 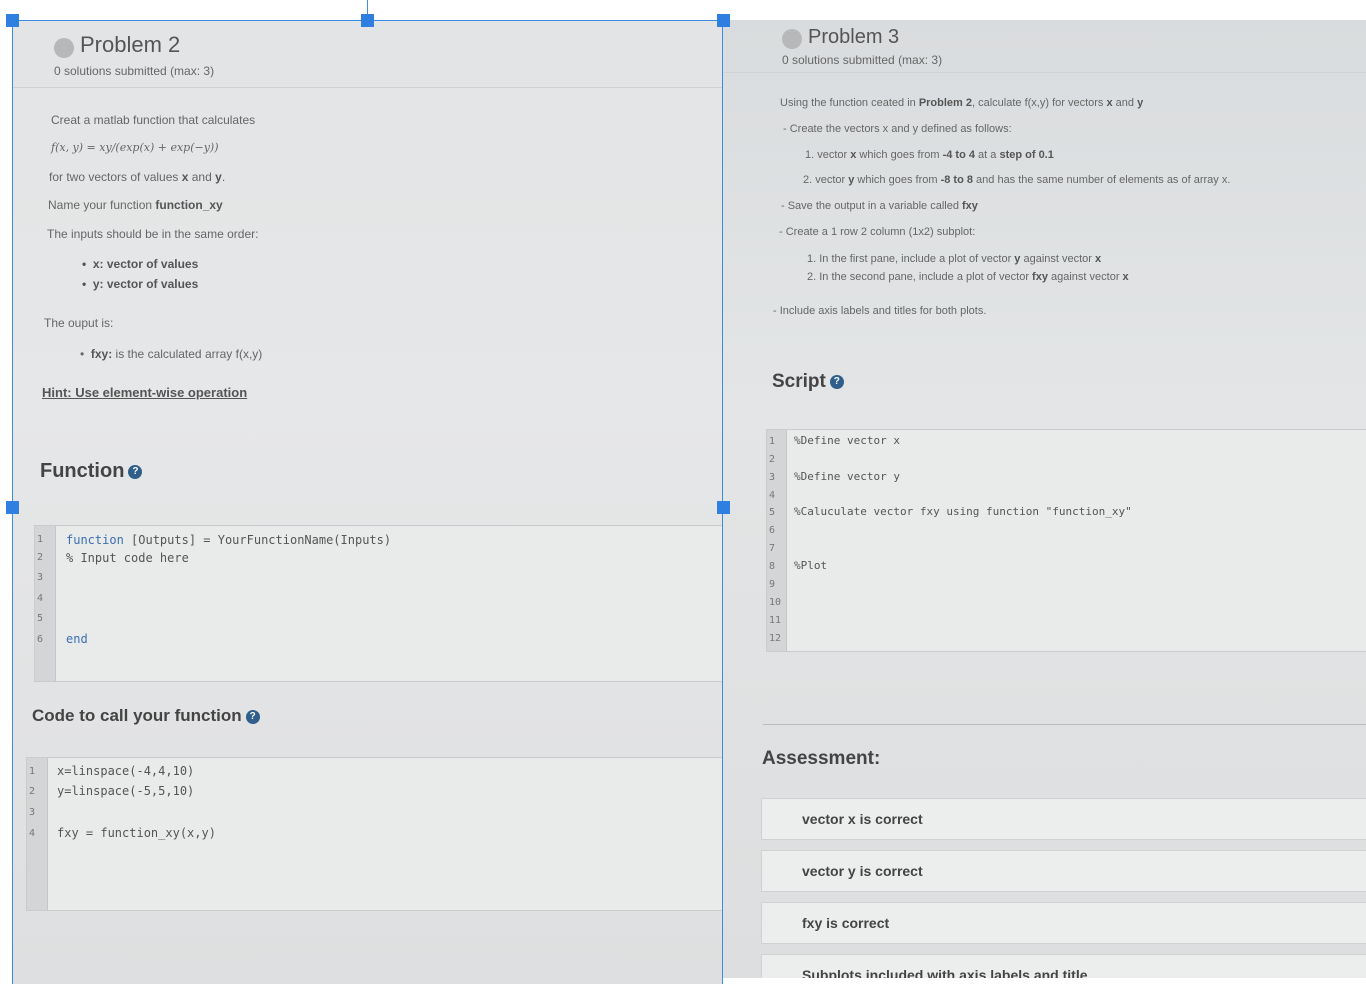 What do you see at coordinates (1063, 923) in the screenshot?
I see `assessment-item: fxy is correct` at bounding box center [1063, 923].